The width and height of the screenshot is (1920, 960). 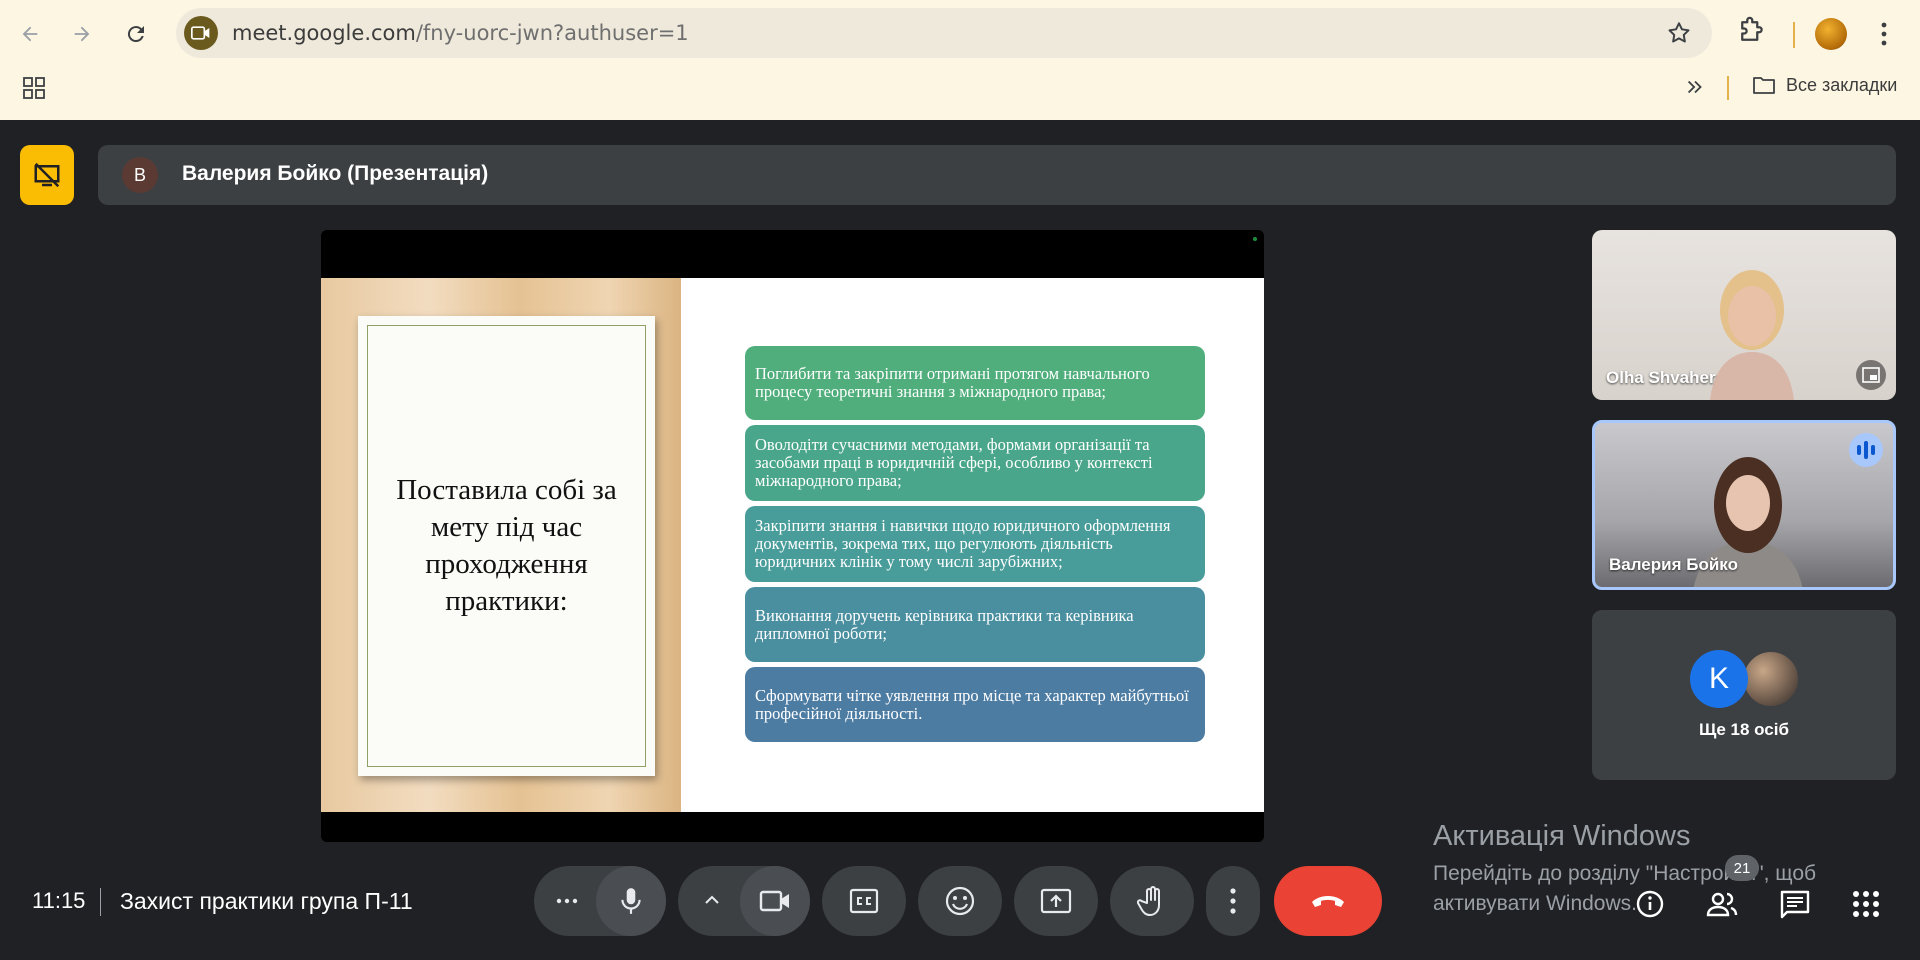 I want to click on present-to-all-icon, so click(x=1056, y=901).